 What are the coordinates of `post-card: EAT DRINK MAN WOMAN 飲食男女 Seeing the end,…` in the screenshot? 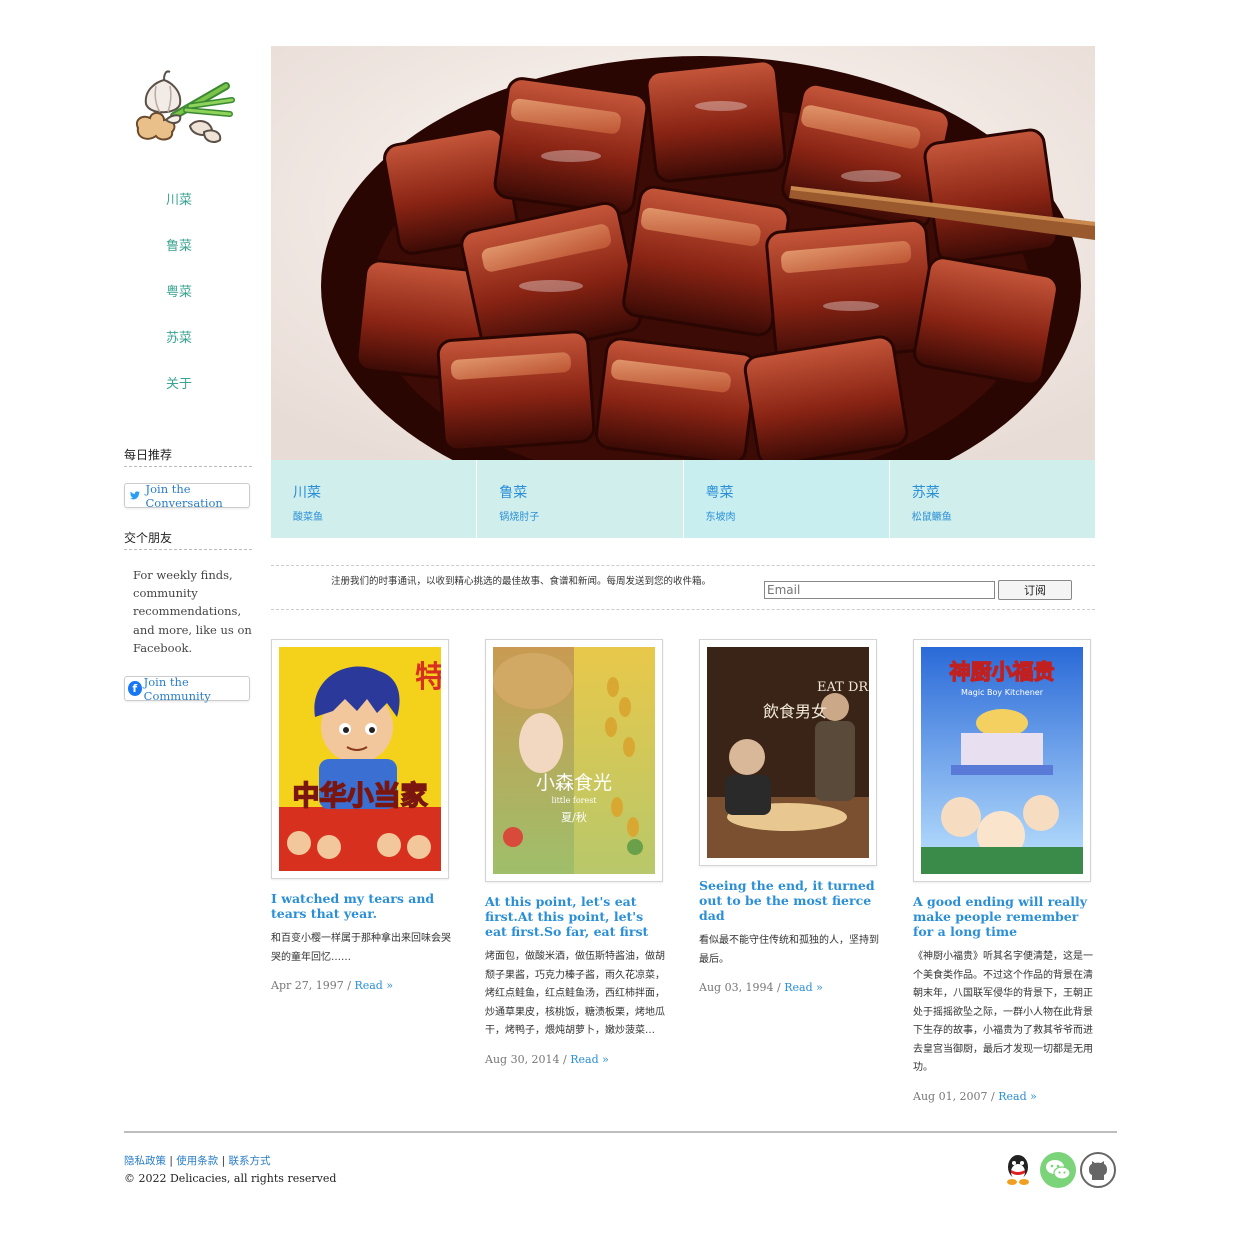 It's located at (789, 816).